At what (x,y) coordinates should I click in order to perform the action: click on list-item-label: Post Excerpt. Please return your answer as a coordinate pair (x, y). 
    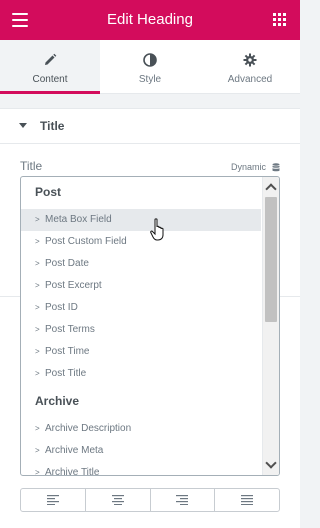
    Looking at the image, I should click on (73, 285).